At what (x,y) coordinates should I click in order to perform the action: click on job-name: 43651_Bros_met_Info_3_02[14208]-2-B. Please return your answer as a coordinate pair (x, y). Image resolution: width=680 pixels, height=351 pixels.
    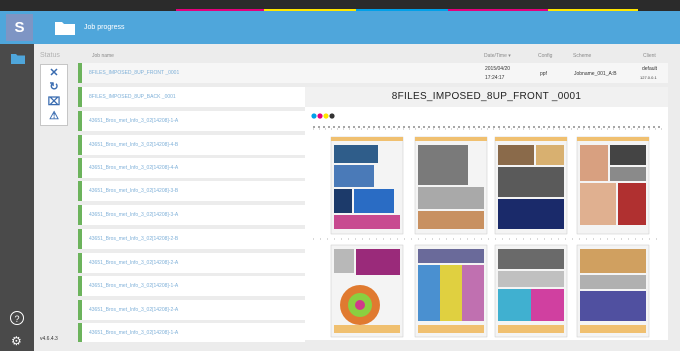
    Looking at the image, I should click on (134, 239).